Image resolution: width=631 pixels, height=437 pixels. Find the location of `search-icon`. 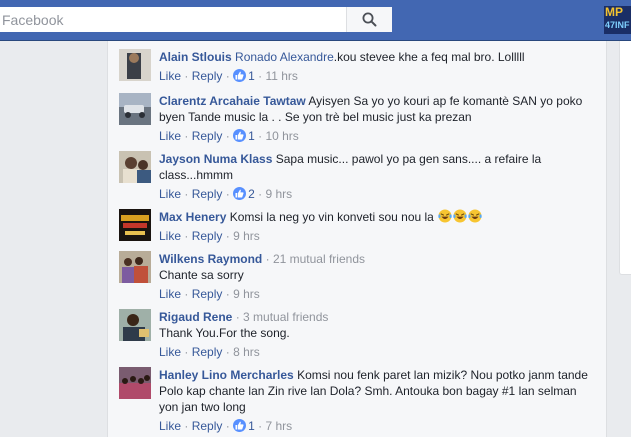

search-icon is located at coordinates (369, 19).